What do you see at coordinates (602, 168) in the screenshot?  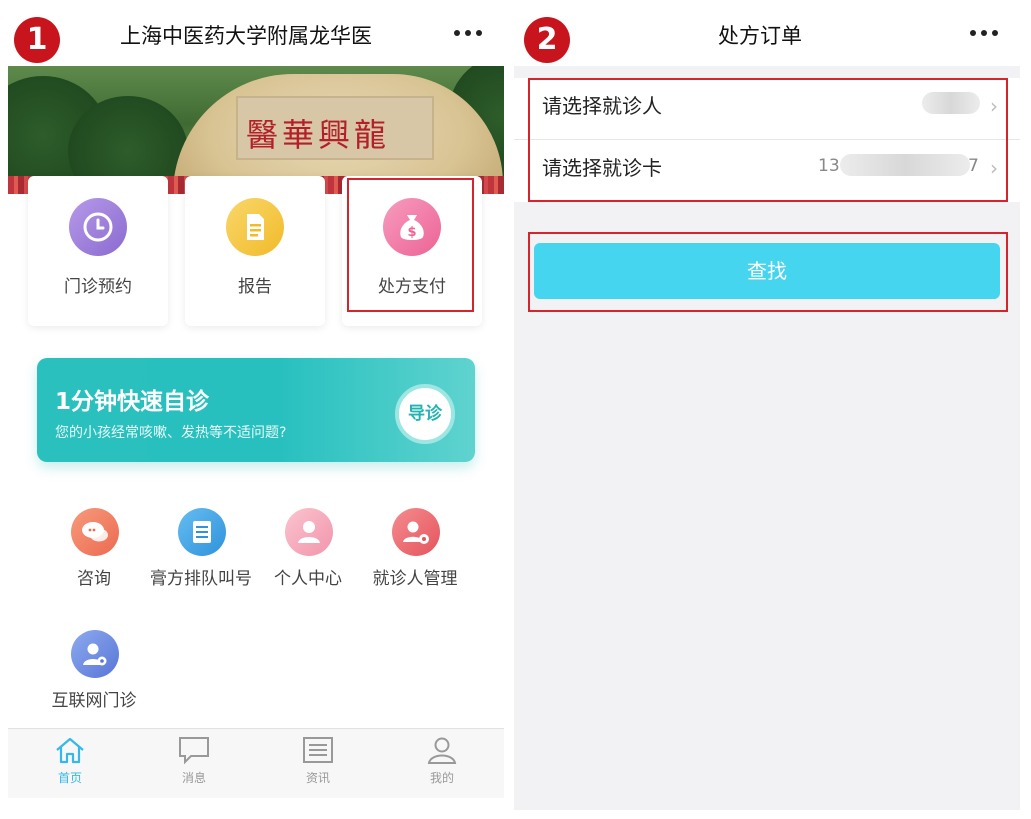 I see `row-label: 请选择就诊卡` at bounding box center [602, 168].